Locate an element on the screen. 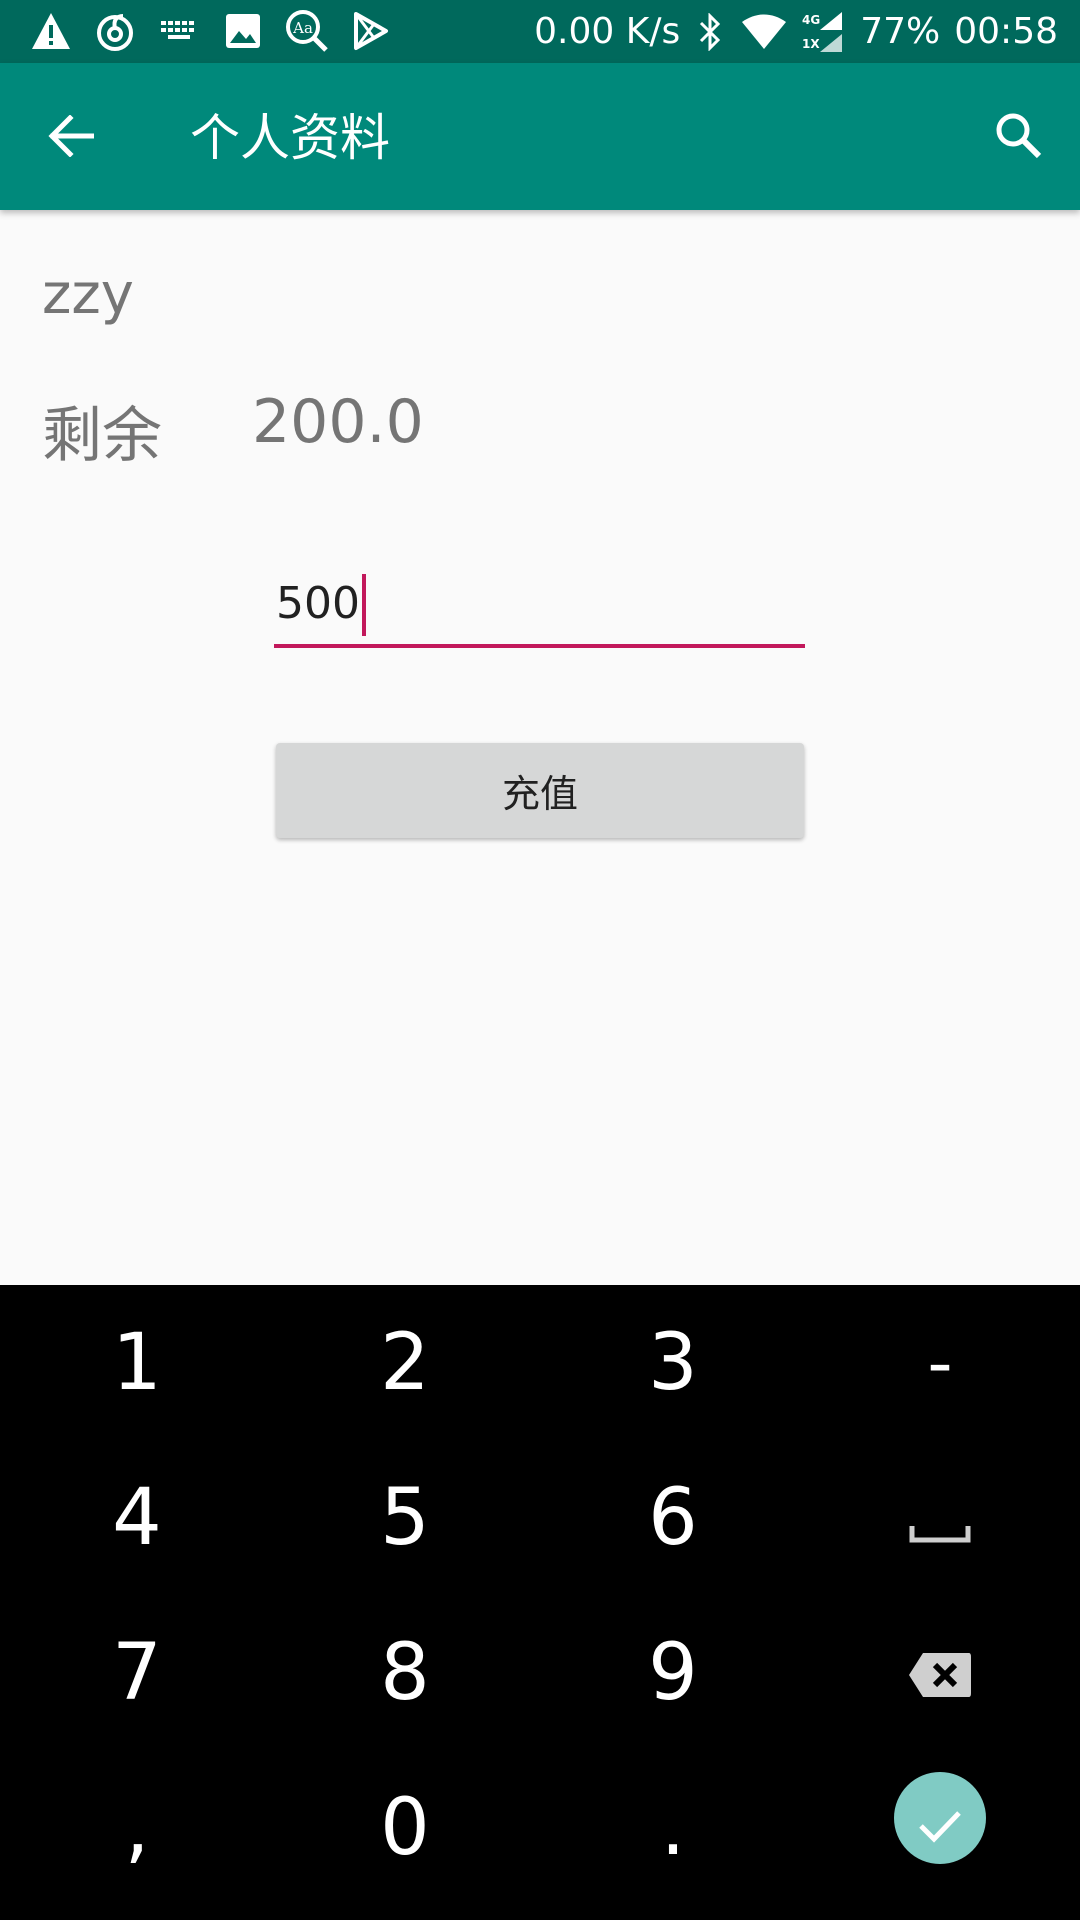 The width and height of the screenshot is (1080, 1920). enter-key-background is located at coordinates (940, 1817).